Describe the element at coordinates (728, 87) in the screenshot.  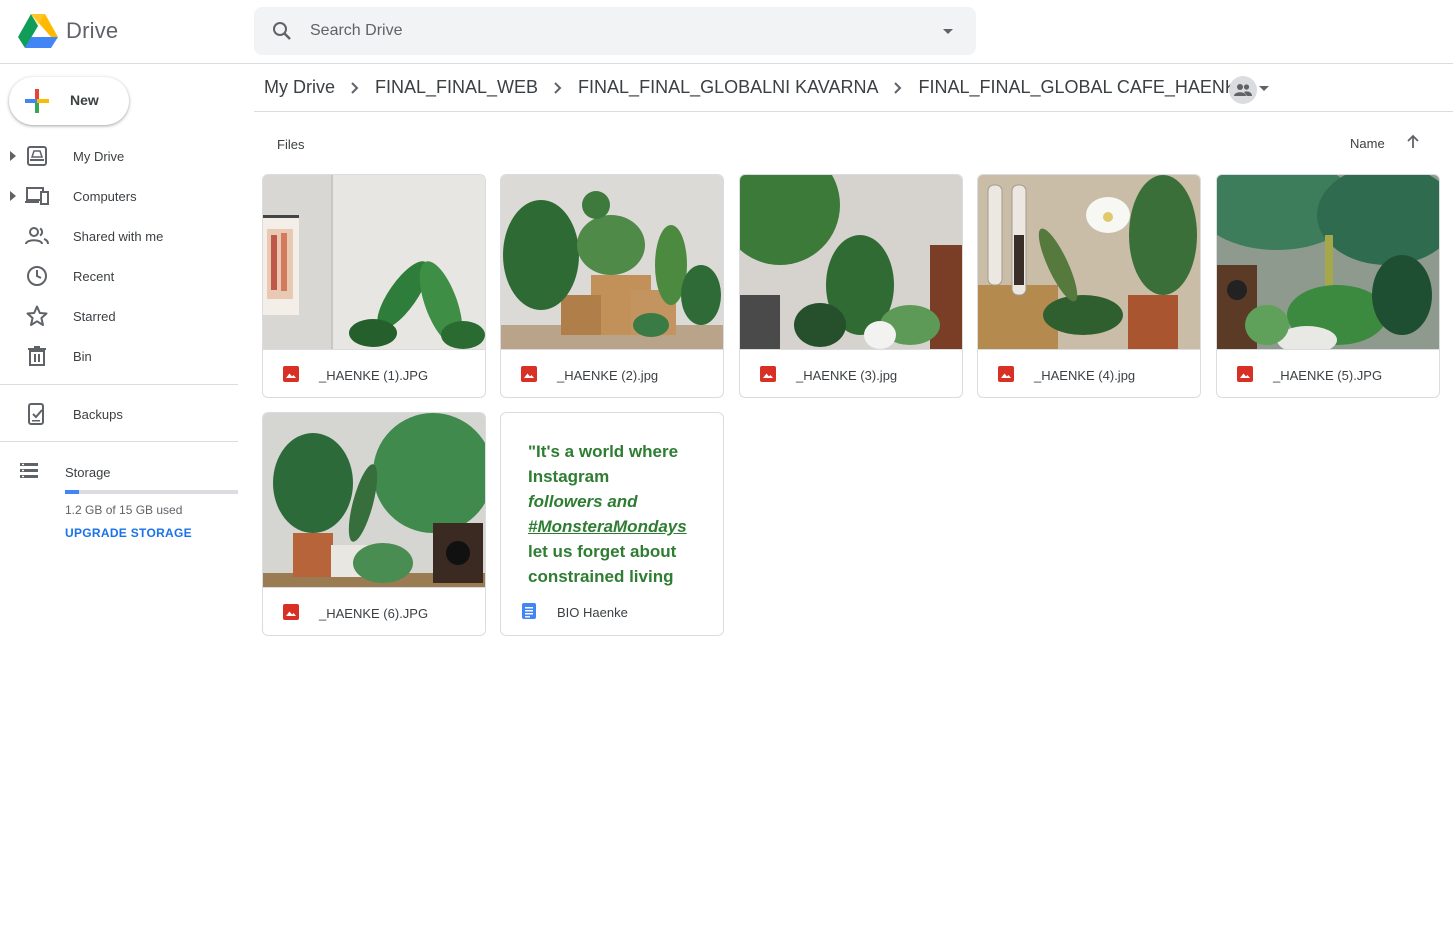
I see `breadcrumb-item: FINAL_FINAL_GLOBALNI KAVARNA` at that location.